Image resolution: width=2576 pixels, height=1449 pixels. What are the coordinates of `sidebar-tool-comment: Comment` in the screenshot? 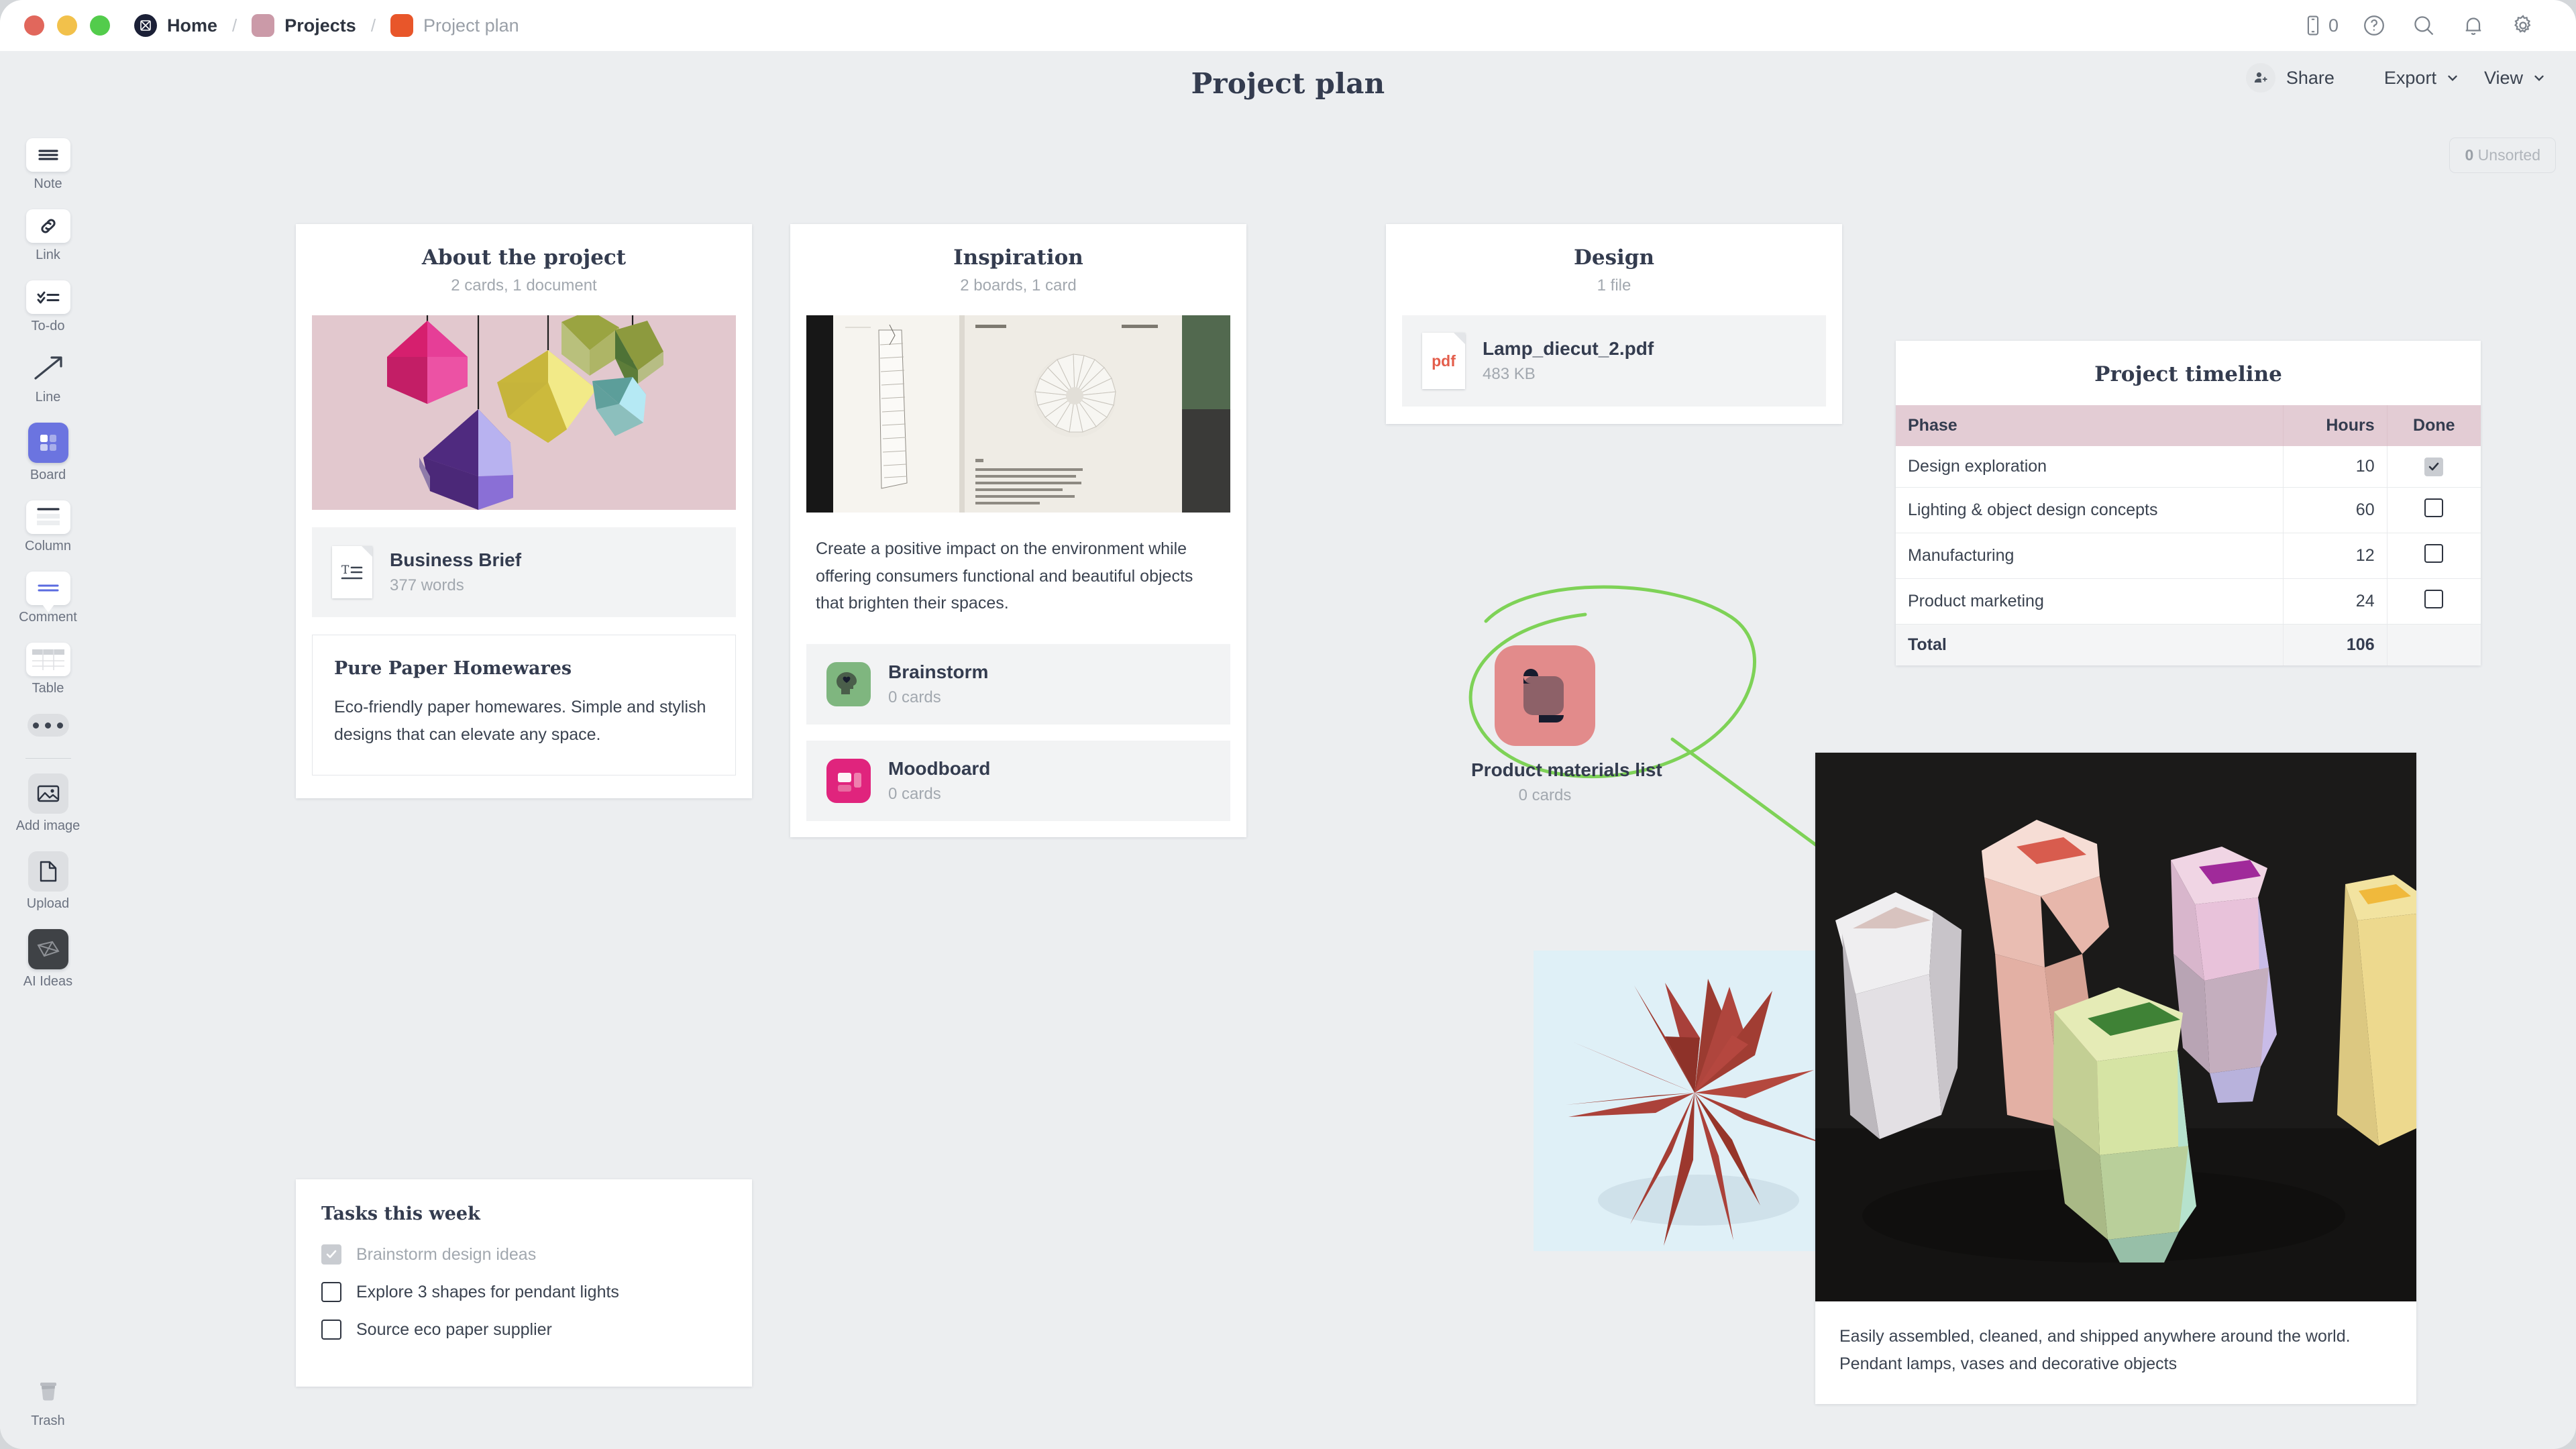 It's located at (48, 598).